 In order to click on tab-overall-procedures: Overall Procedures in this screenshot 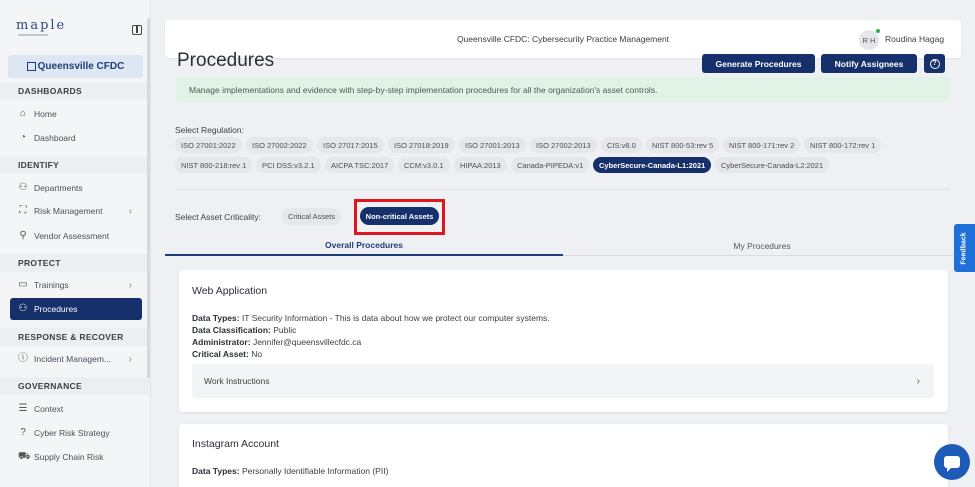, I will do `click(364, 246)`.